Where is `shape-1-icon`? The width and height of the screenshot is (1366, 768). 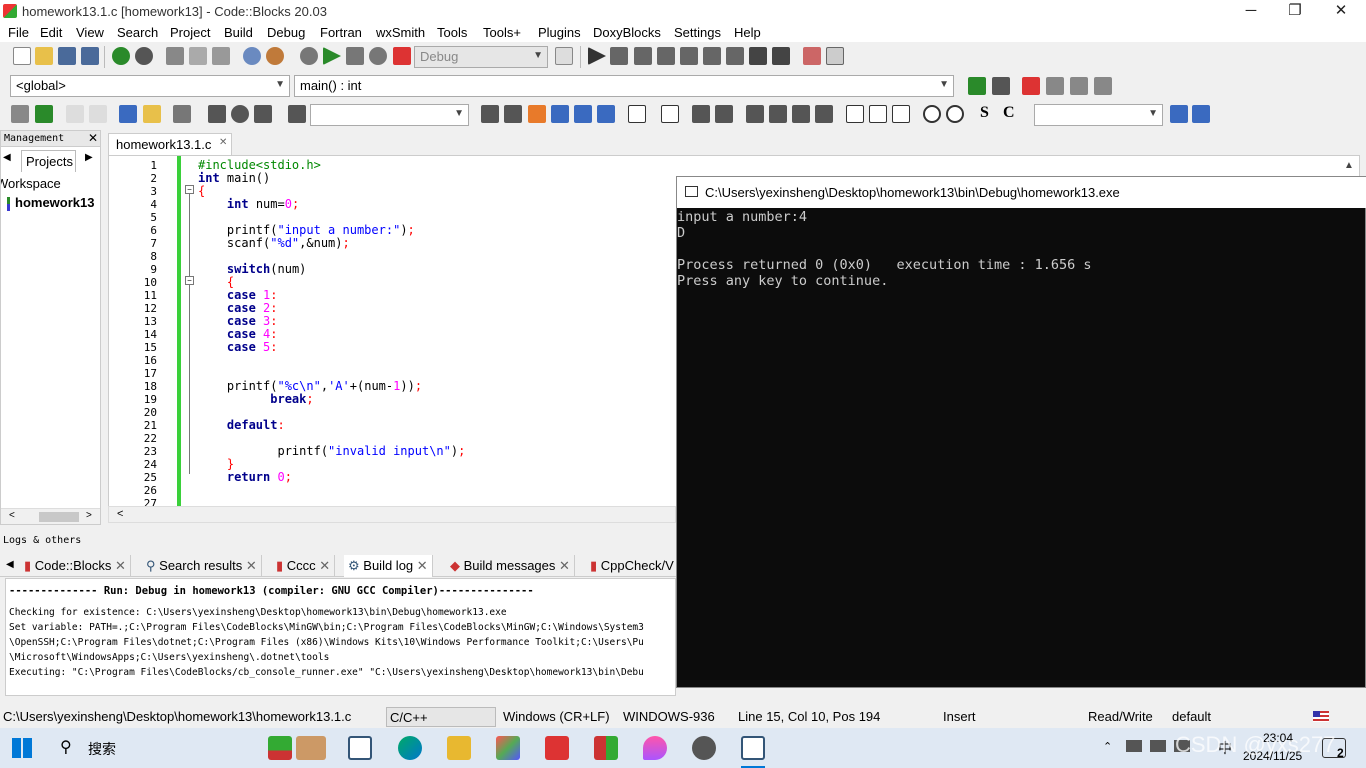 shape-1-icon is located at coordinates (855, 114).